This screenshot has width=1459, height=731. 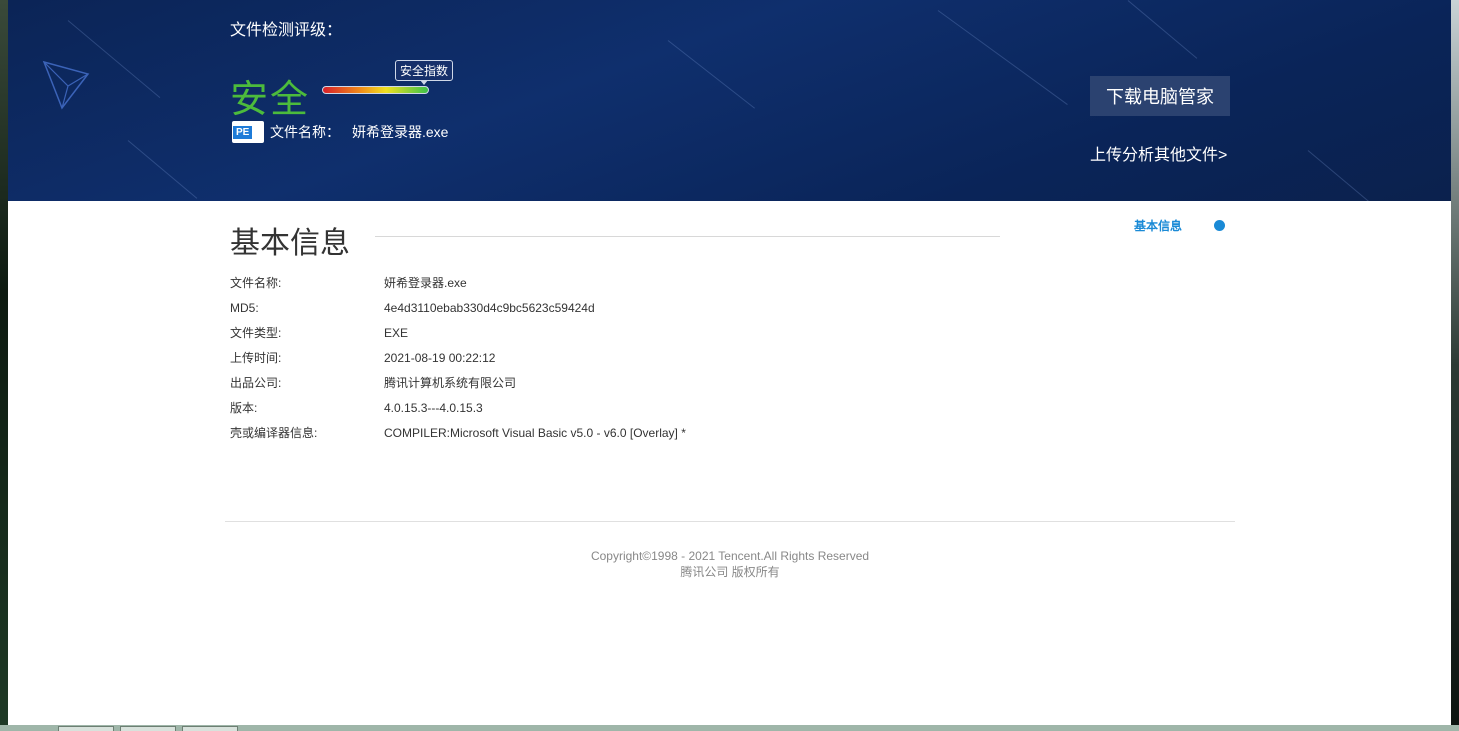 I want to click on info-row-file-name: 文件名称: 妍希登录器.exe, so click(x=458, y=282).